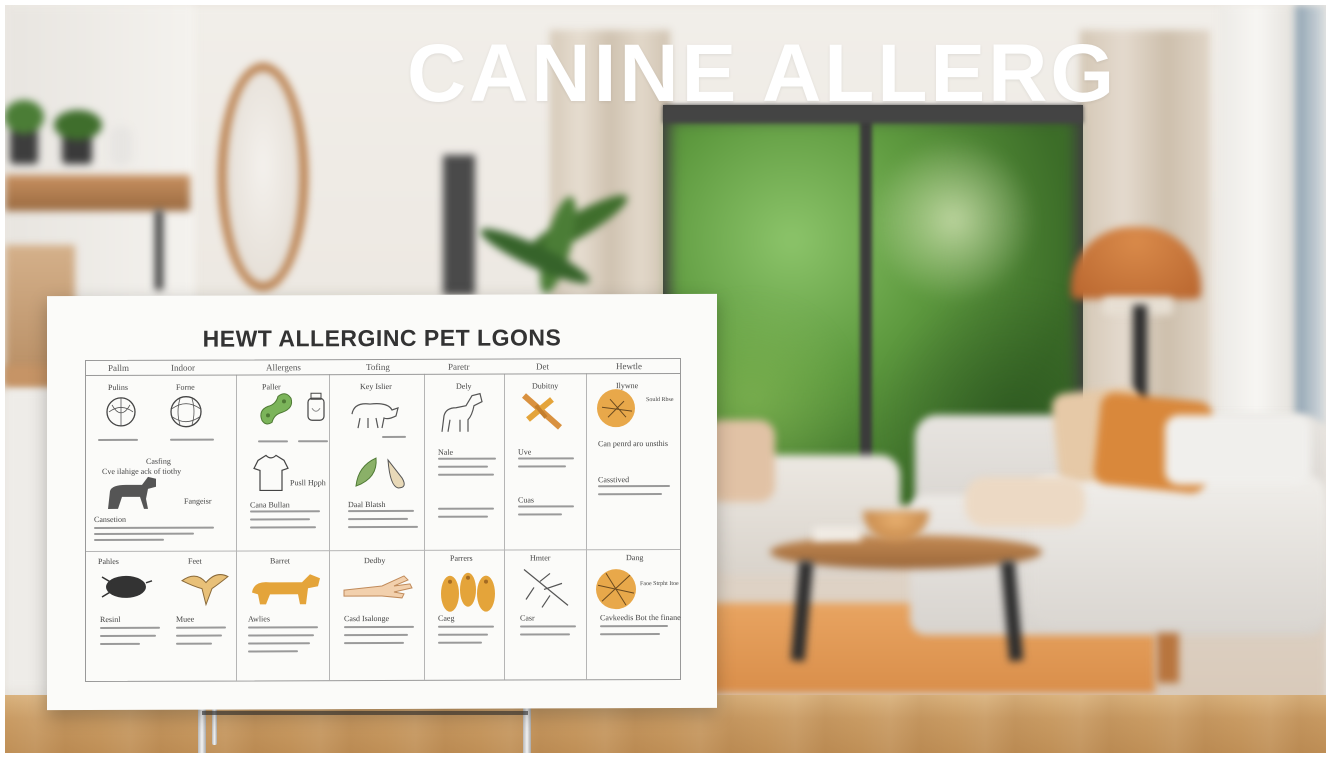 The width and height of the screenshot is (1331, 758). What do you see at coordinates (132, 492) in the screenshot?
I see `dog-silhouette-icon` at bounding box center [132, 492].